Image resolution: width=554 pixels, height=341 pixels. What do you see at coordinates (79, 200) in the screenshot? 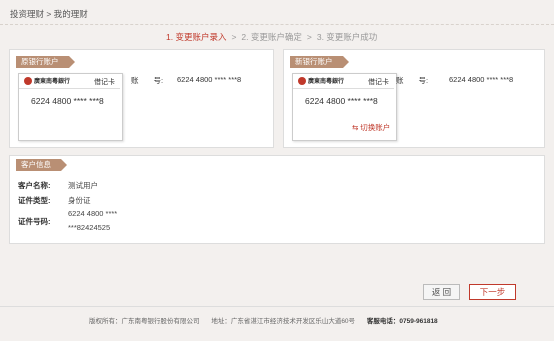
I see `id-type-value: 身份证` at bounding box center [79, 200].